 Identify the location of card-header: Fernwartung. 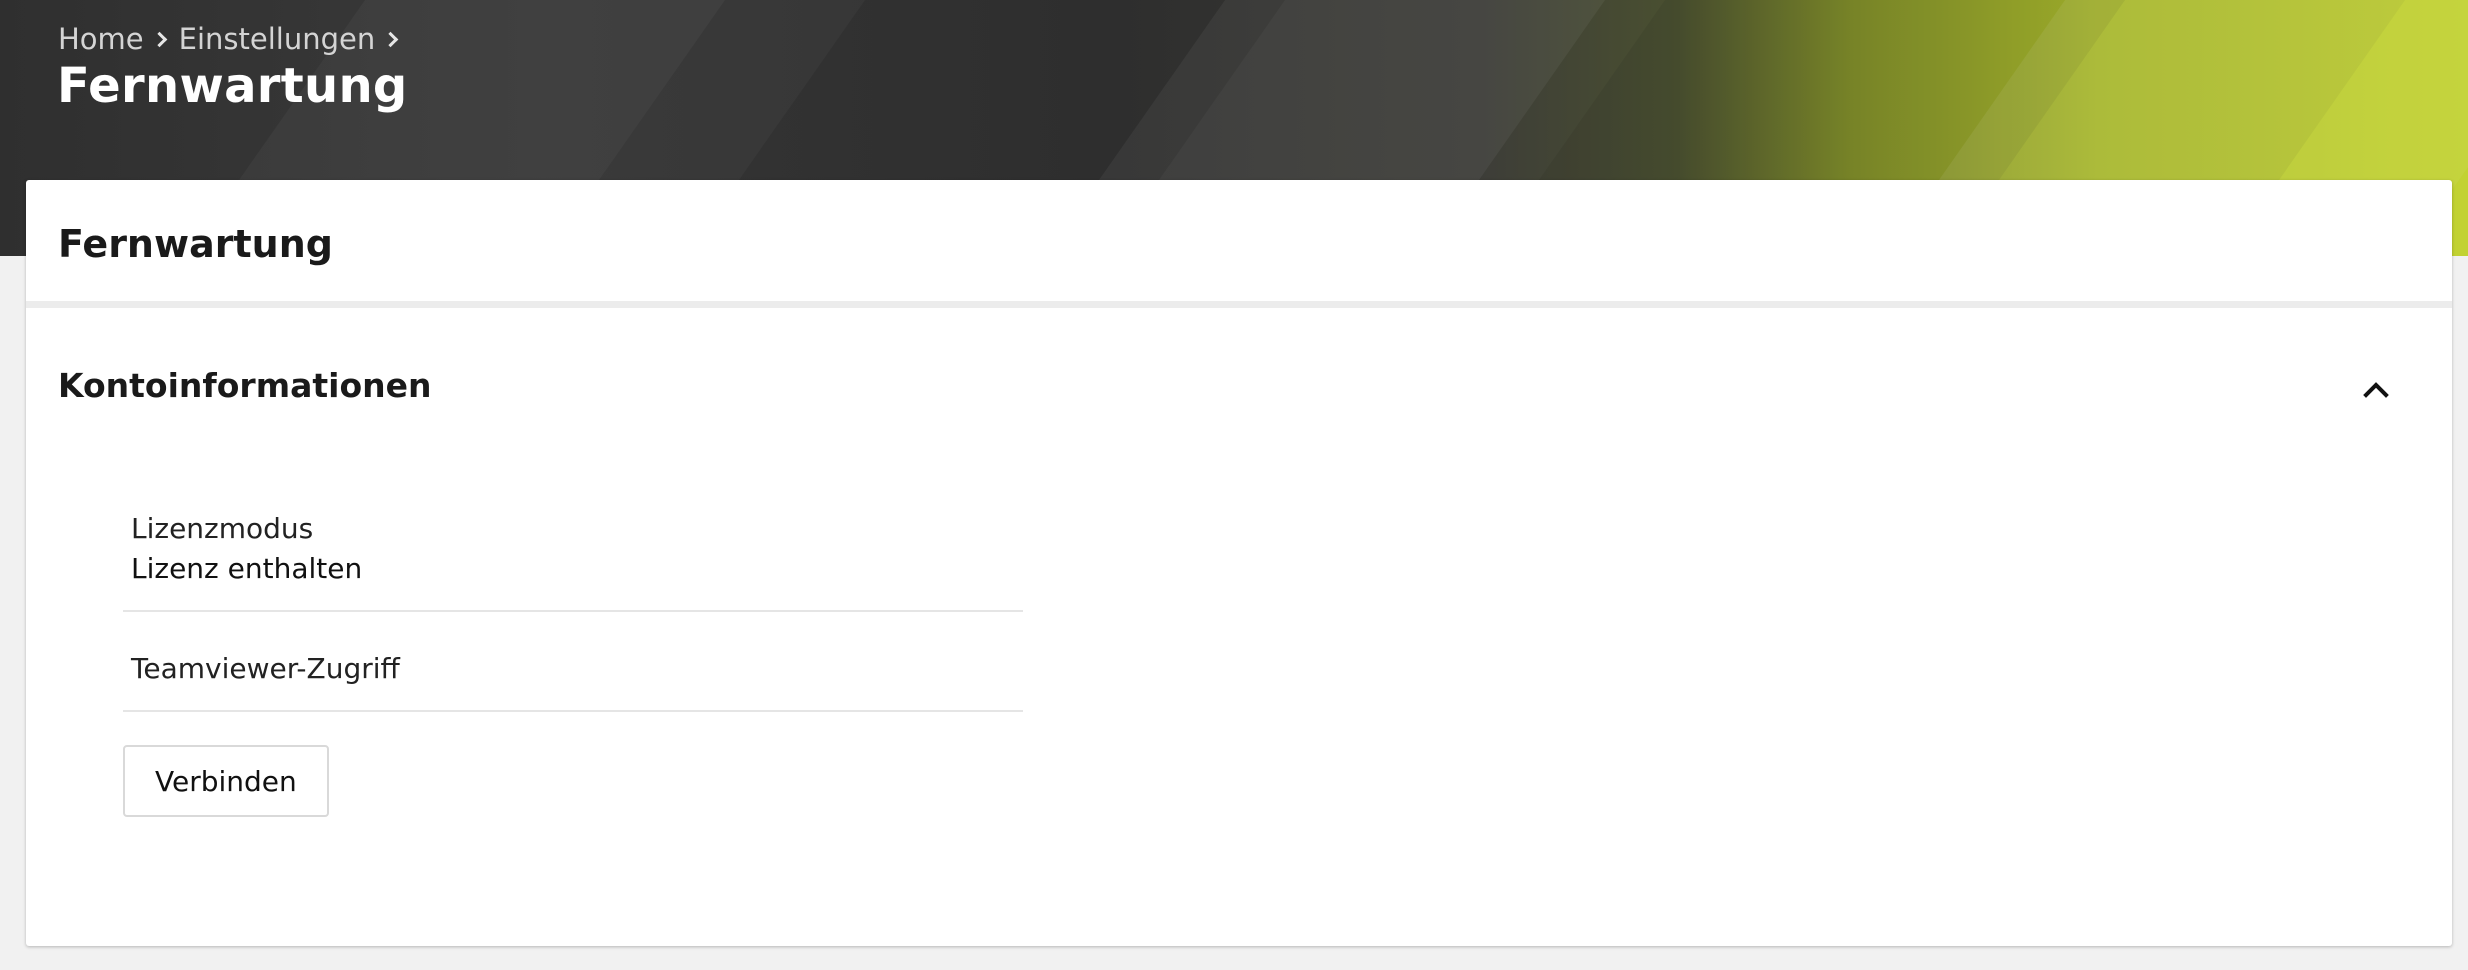
(1239, 244).